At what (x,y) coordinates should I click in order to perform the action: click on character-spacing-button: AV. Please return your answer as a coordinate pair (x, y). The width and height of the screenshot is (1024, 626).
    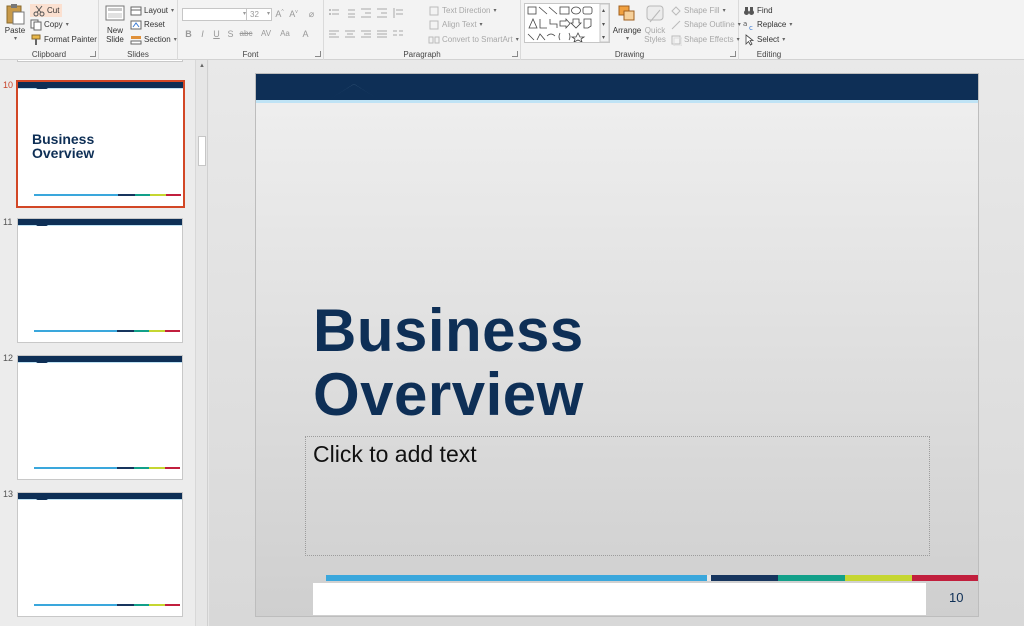
    Looking at the image, I should click on (266, 33).